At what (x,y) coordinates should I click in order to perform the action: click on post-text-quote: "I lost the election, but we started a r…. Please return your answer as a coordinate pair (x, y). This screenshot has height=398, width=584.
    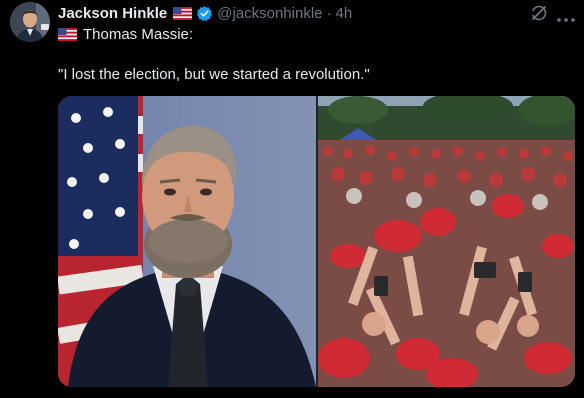
    Looking at the image, I should click on (214, 74).